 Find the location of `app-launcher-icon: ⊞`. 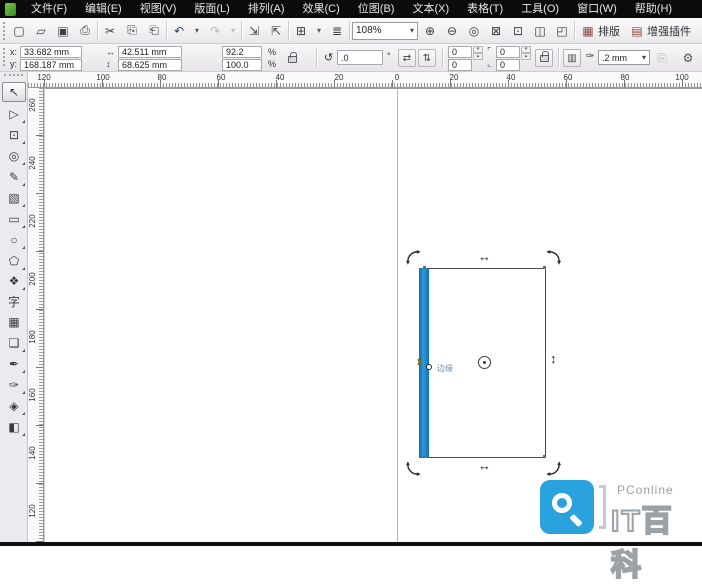

app-launcher-icon: ⊞ is located at coordinates (301, 31).